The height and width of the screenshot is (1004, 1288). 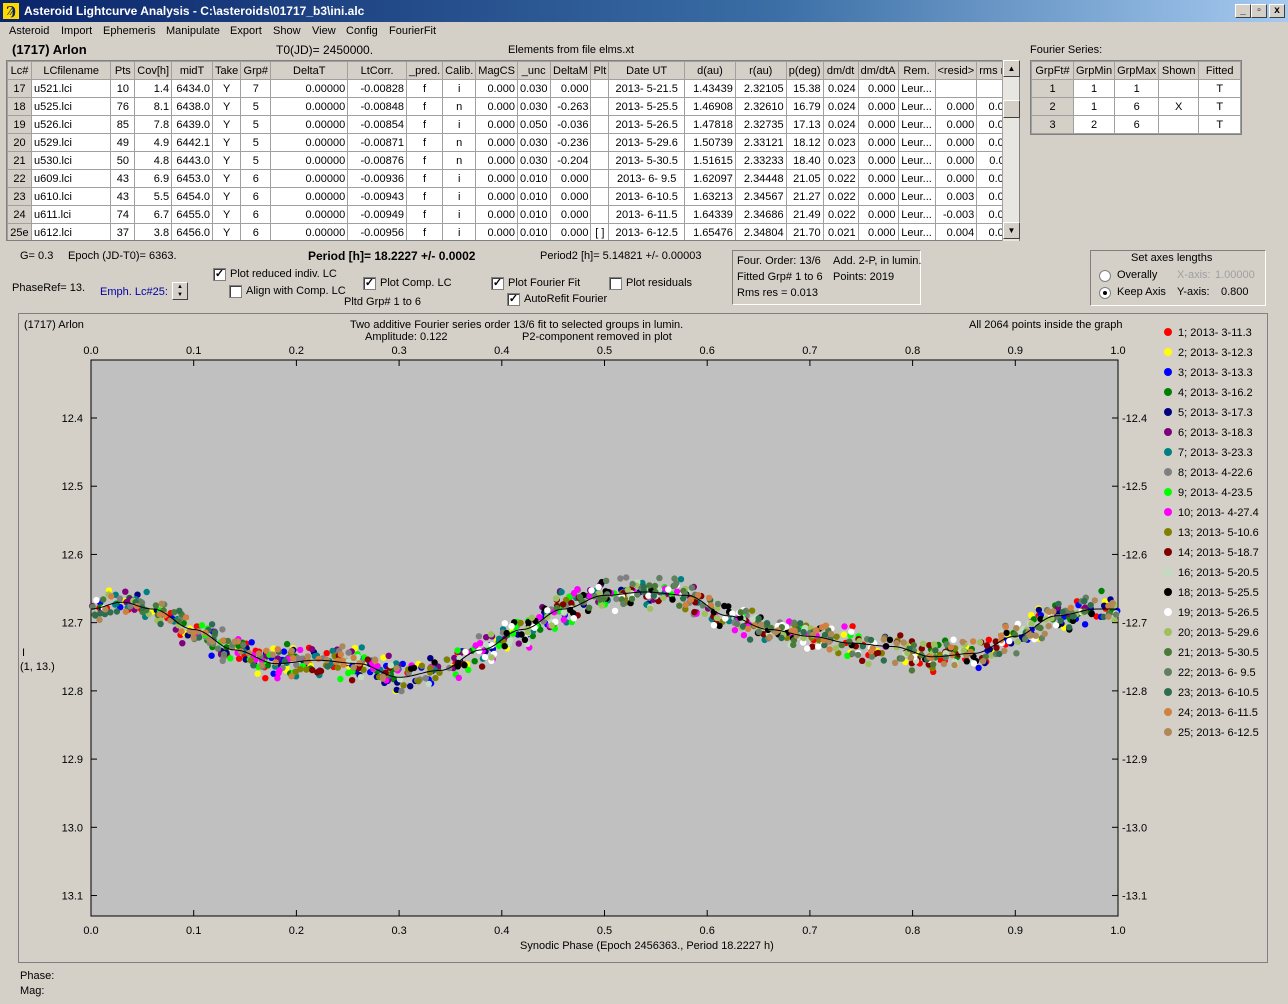 What do you see at coordinates (1208, 453) in the screenshot?
I see `legend-item: 7; 2013- 3-23.3` at bounding box center [1208, 453].